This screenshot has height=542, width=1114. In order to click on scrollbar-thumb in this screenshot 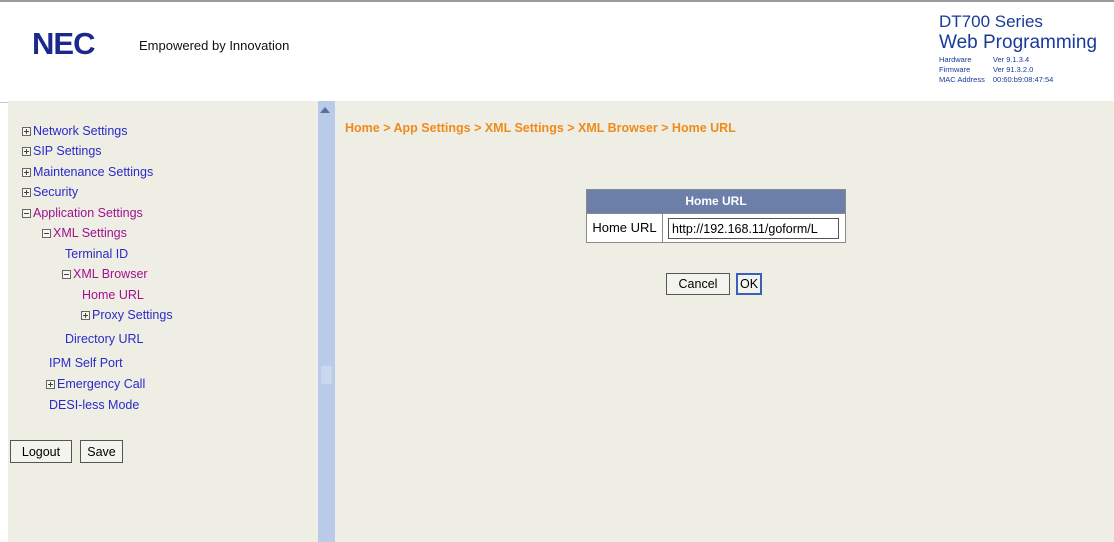, I will do `click(326, 375)`.